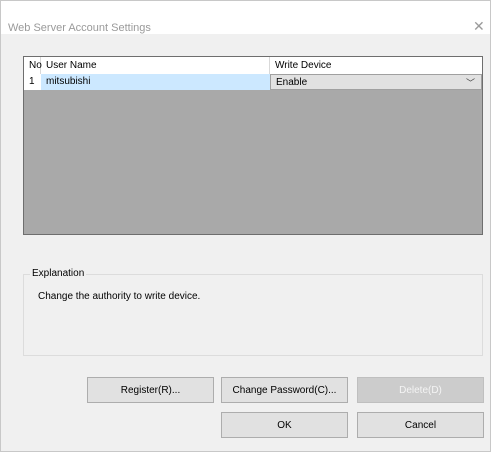 This screenshot has height=452, width=491. I want to click on cancel-button: Cancel, so click(420, 425).